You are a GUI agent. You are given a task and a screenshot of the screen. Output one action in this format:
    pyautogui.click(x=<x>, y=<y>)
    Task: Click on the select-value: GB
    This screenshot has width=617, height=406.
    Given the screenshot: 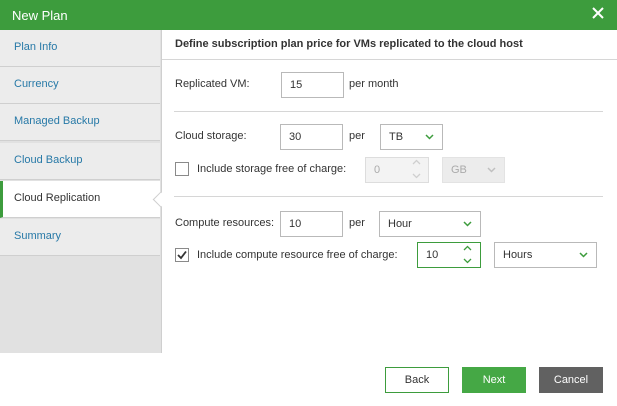 What is the action you would take?
    pyautogui.click(x=459, y=170)
    